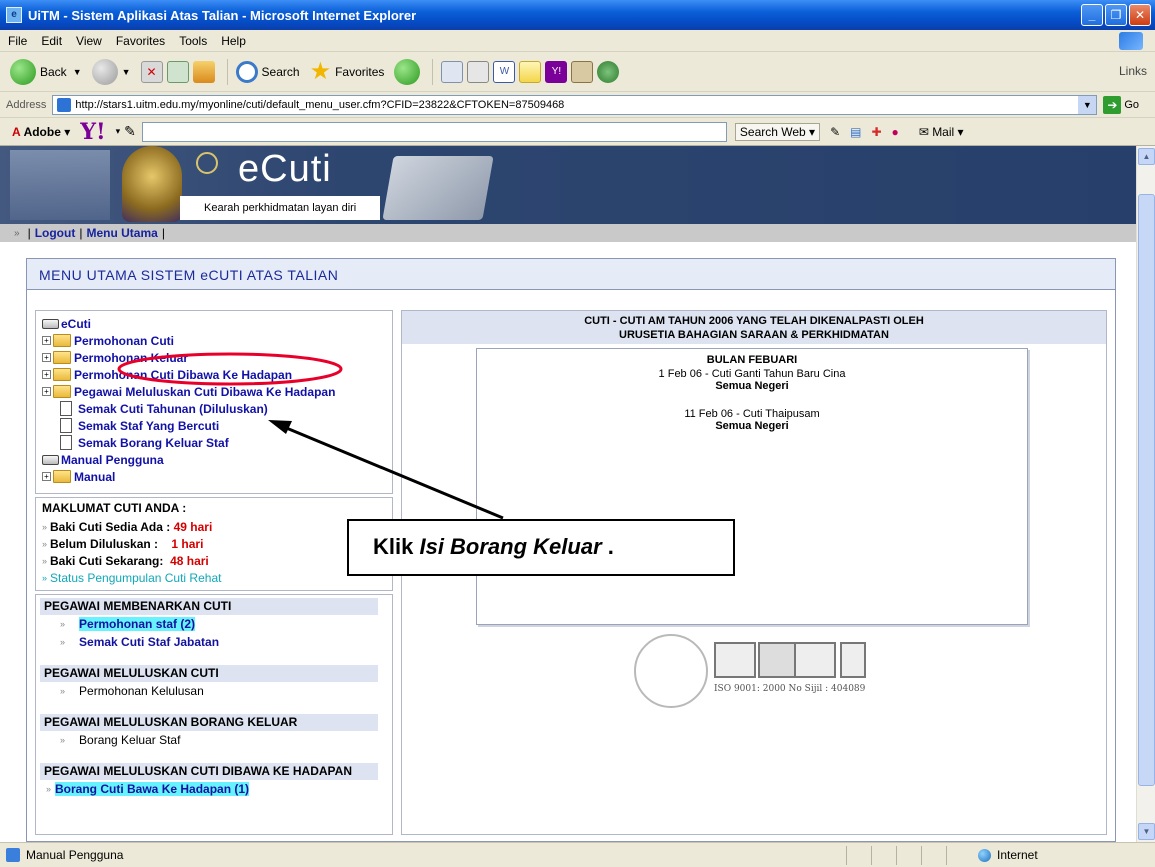 The width and height of the screenshot is (1155, 867). Describe the element at coordinates (752, 374) in the screenshot. I see `holiday-entry: 1 Feb 06 - Cuti Ganti Tahun Baru Cina` at that location.